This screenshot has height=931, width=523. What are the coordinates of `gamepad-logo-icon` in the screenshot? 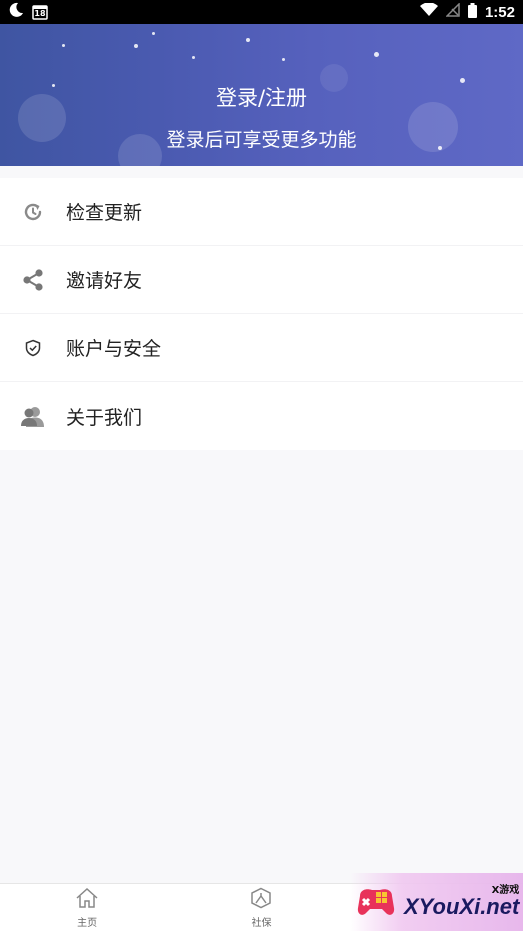 It's located at (376, 902).